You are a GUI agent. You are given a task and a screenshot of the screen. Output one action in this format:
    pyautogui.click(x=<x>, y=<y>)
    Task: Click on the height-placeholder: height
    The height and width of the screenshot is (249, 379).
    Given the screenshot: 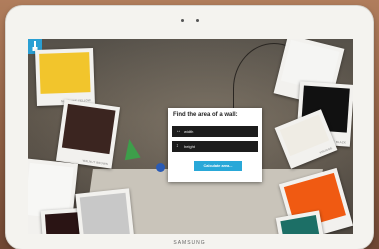 What is the action you would take?
    pyautogui.click(x=189, y=146)
    